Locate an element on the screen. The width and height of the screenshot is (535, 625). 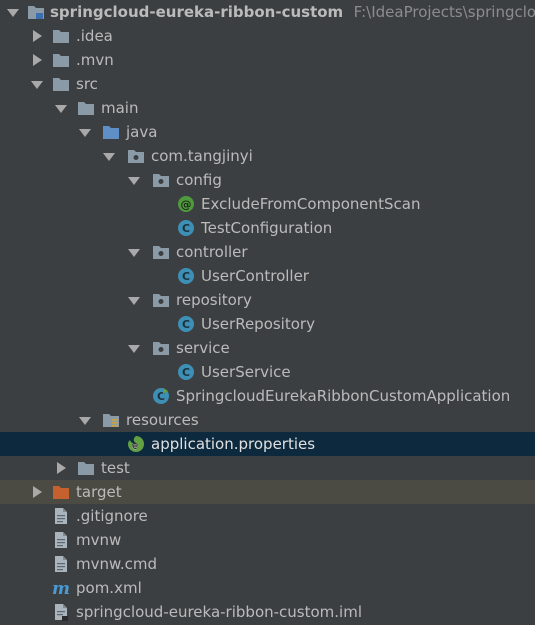
excluded-folder-icon is located at coordinates (61, 492).